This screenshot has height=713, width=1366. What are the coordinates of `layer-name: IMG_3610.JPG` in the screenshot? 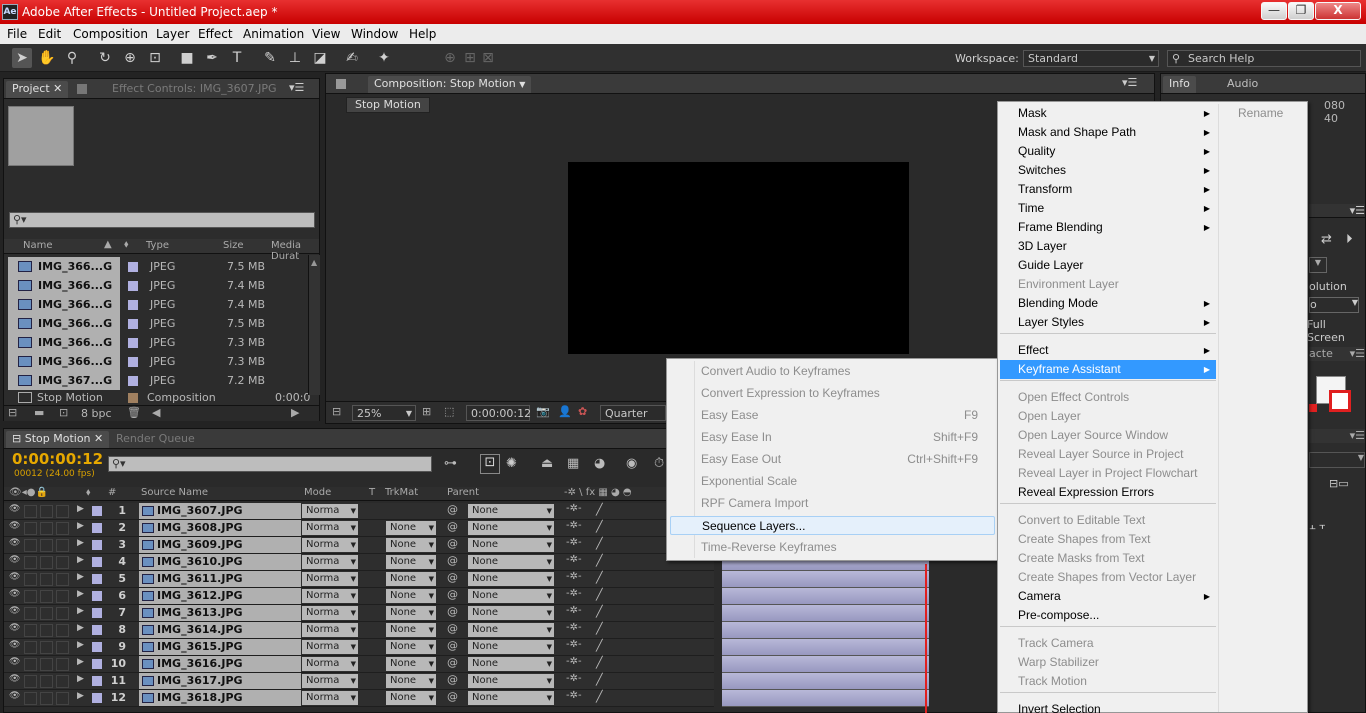 It's located at (220, 562).